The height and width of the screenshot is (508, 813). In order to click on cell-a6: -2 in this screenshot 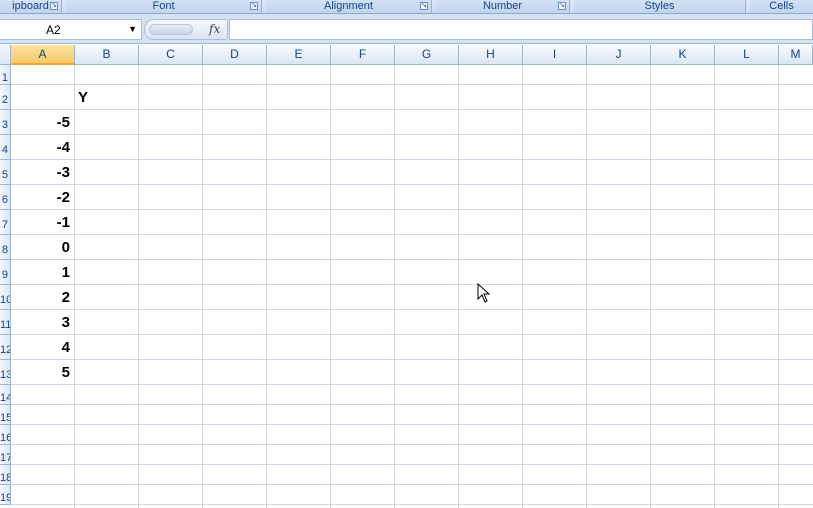, I will do `click(40, 197)`.